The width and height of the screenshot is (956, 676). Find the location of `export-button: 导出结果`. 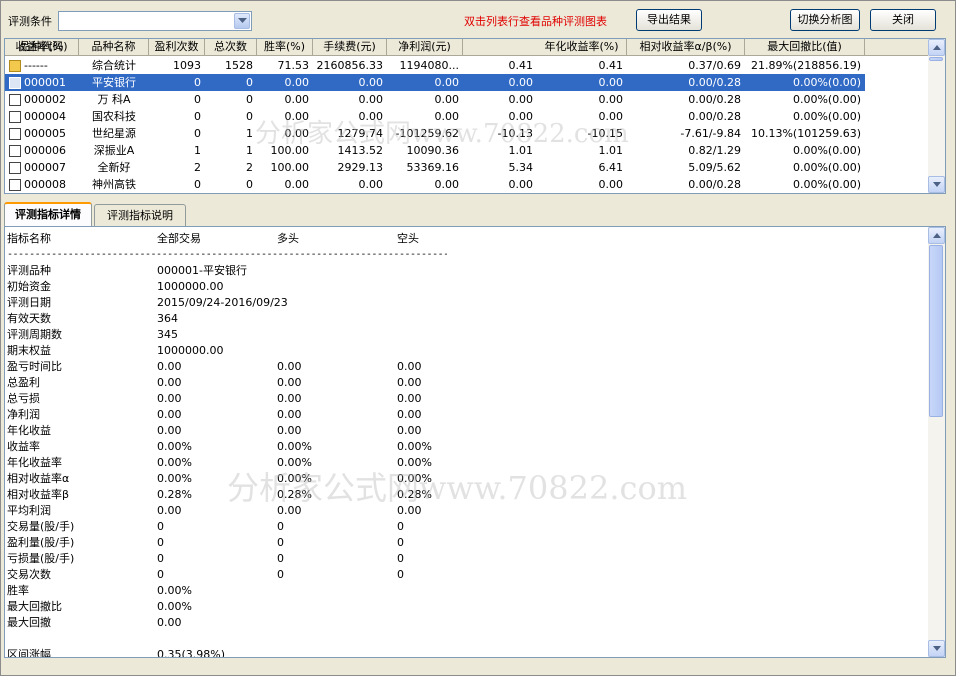

export-button: 导出结果 is located at coordinates (669, 20).